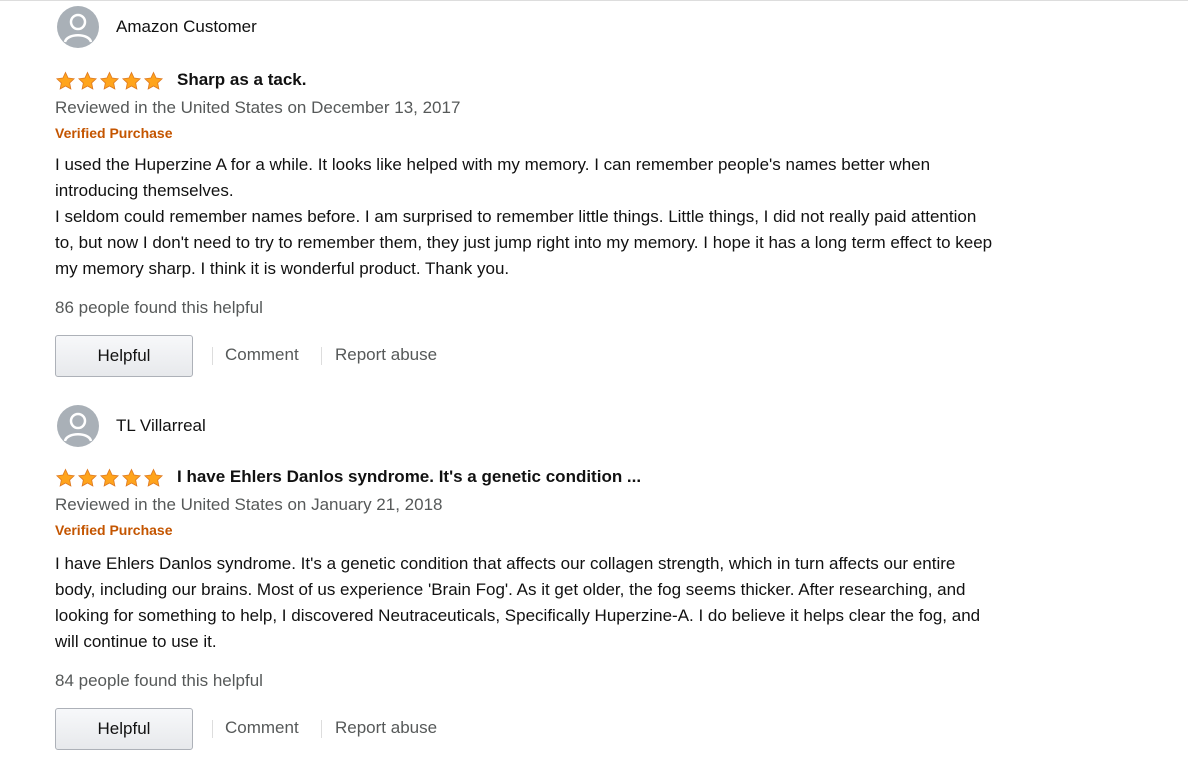 The width and height of the screenshot is (1188, 766). What do you see at coordinates (186, 27) in the screenshot?
I see `reviewer-name: Amazon Customer` at bounding box center [186, 27].